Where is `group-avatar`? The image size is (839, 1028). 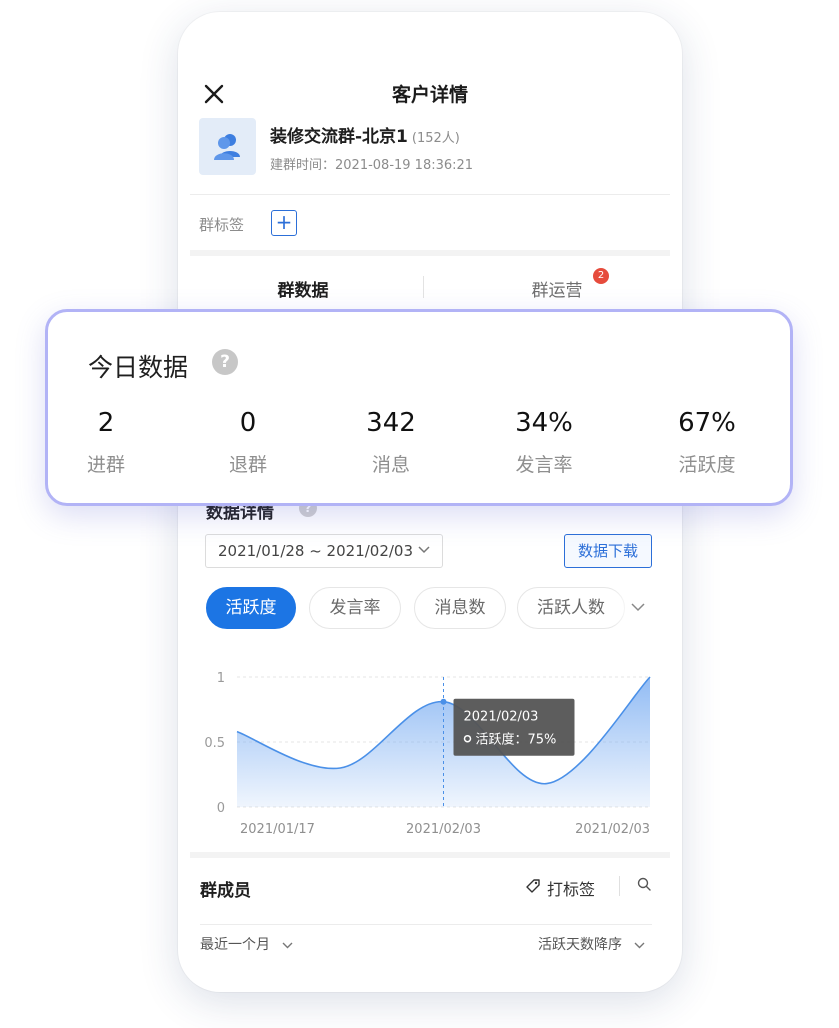 group-avatar is located at coordinates (227, 146).